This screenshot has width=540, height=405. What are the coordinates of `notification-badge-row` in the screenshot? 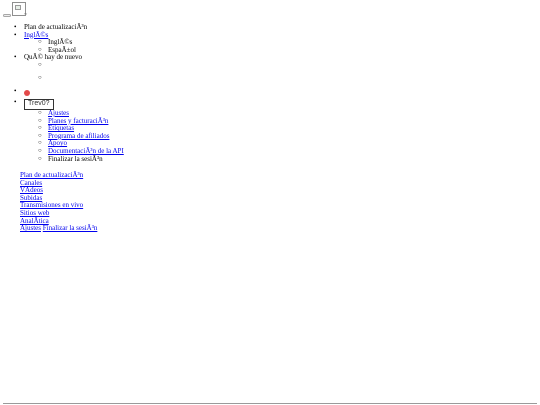 It's located at (114, 92).